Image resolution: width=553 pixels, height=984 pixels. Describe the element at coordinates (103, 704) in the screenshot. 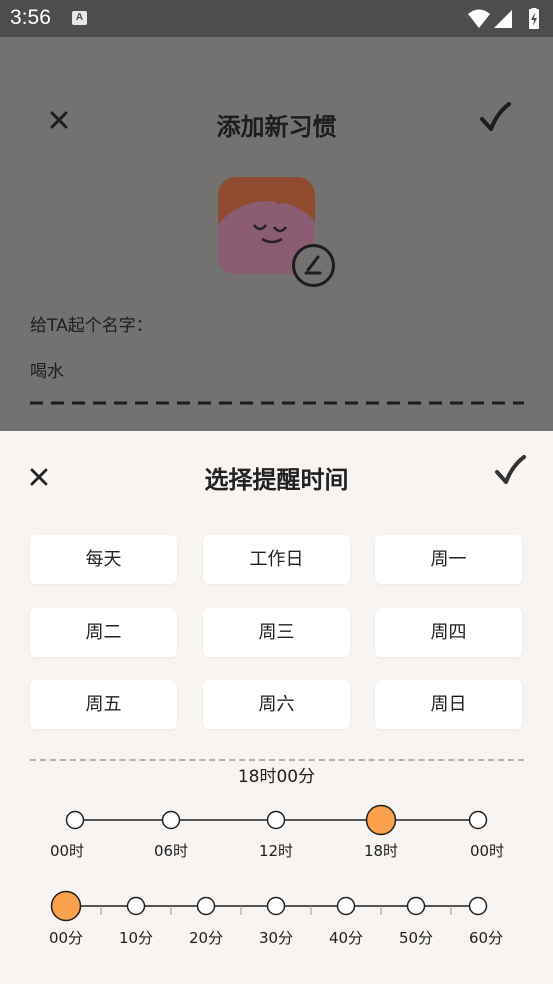

I see `day-option-friday: 周五` at that location.